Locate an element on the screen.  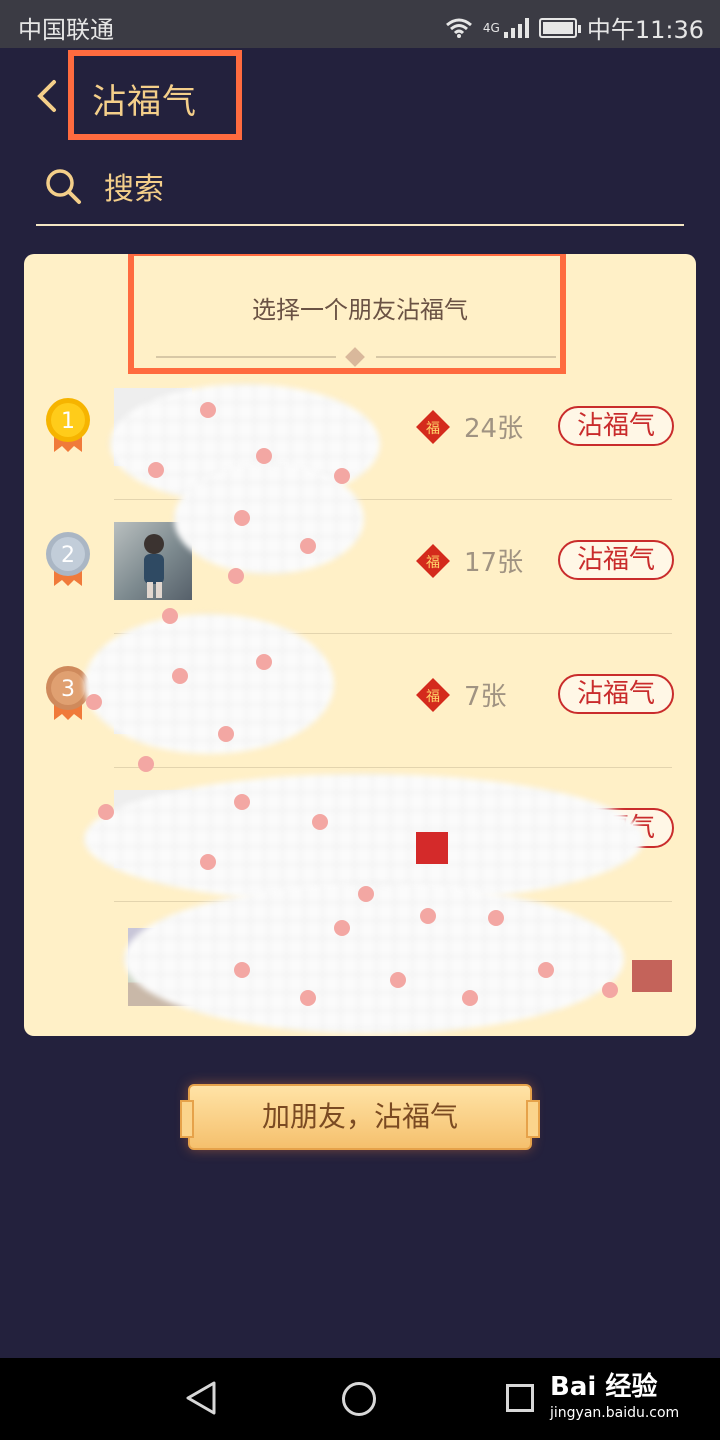
system-nav-bar: Bai 经验 jingyan.baidu.com is located at coordinates (360, 1399).